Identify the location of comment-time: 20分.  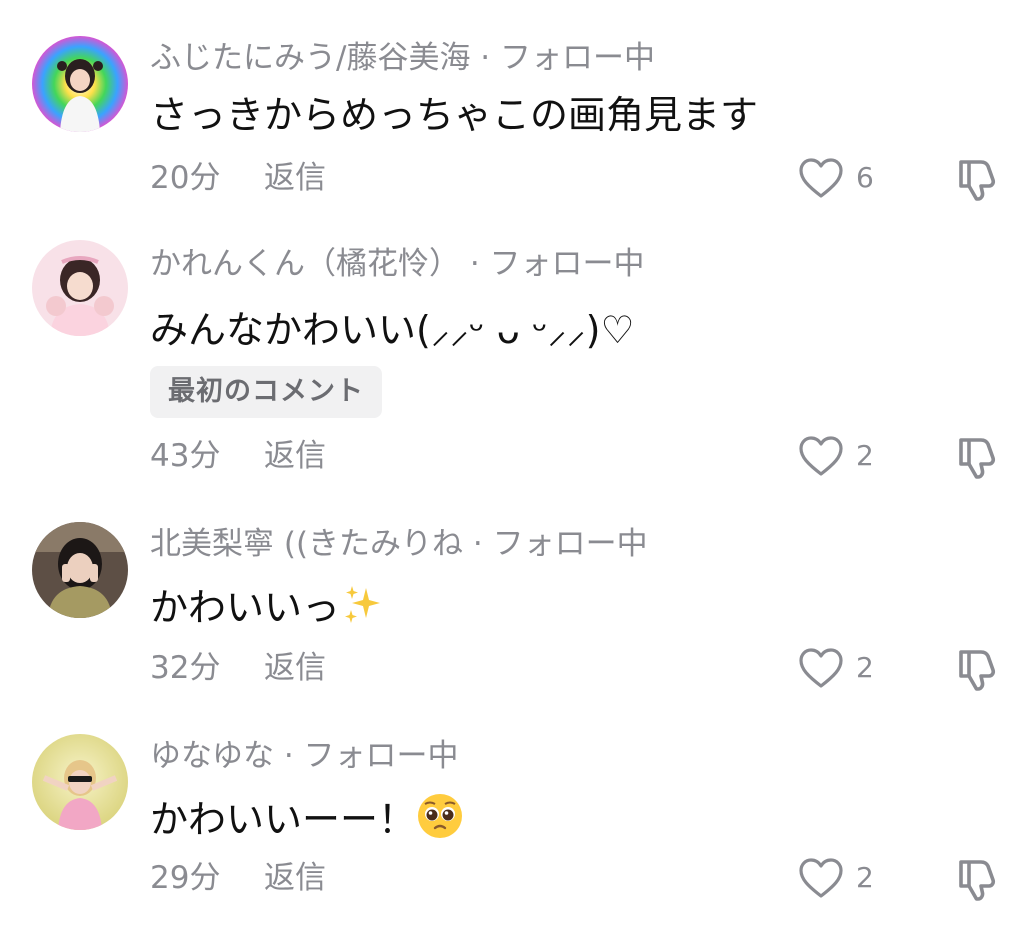
(185, 178).